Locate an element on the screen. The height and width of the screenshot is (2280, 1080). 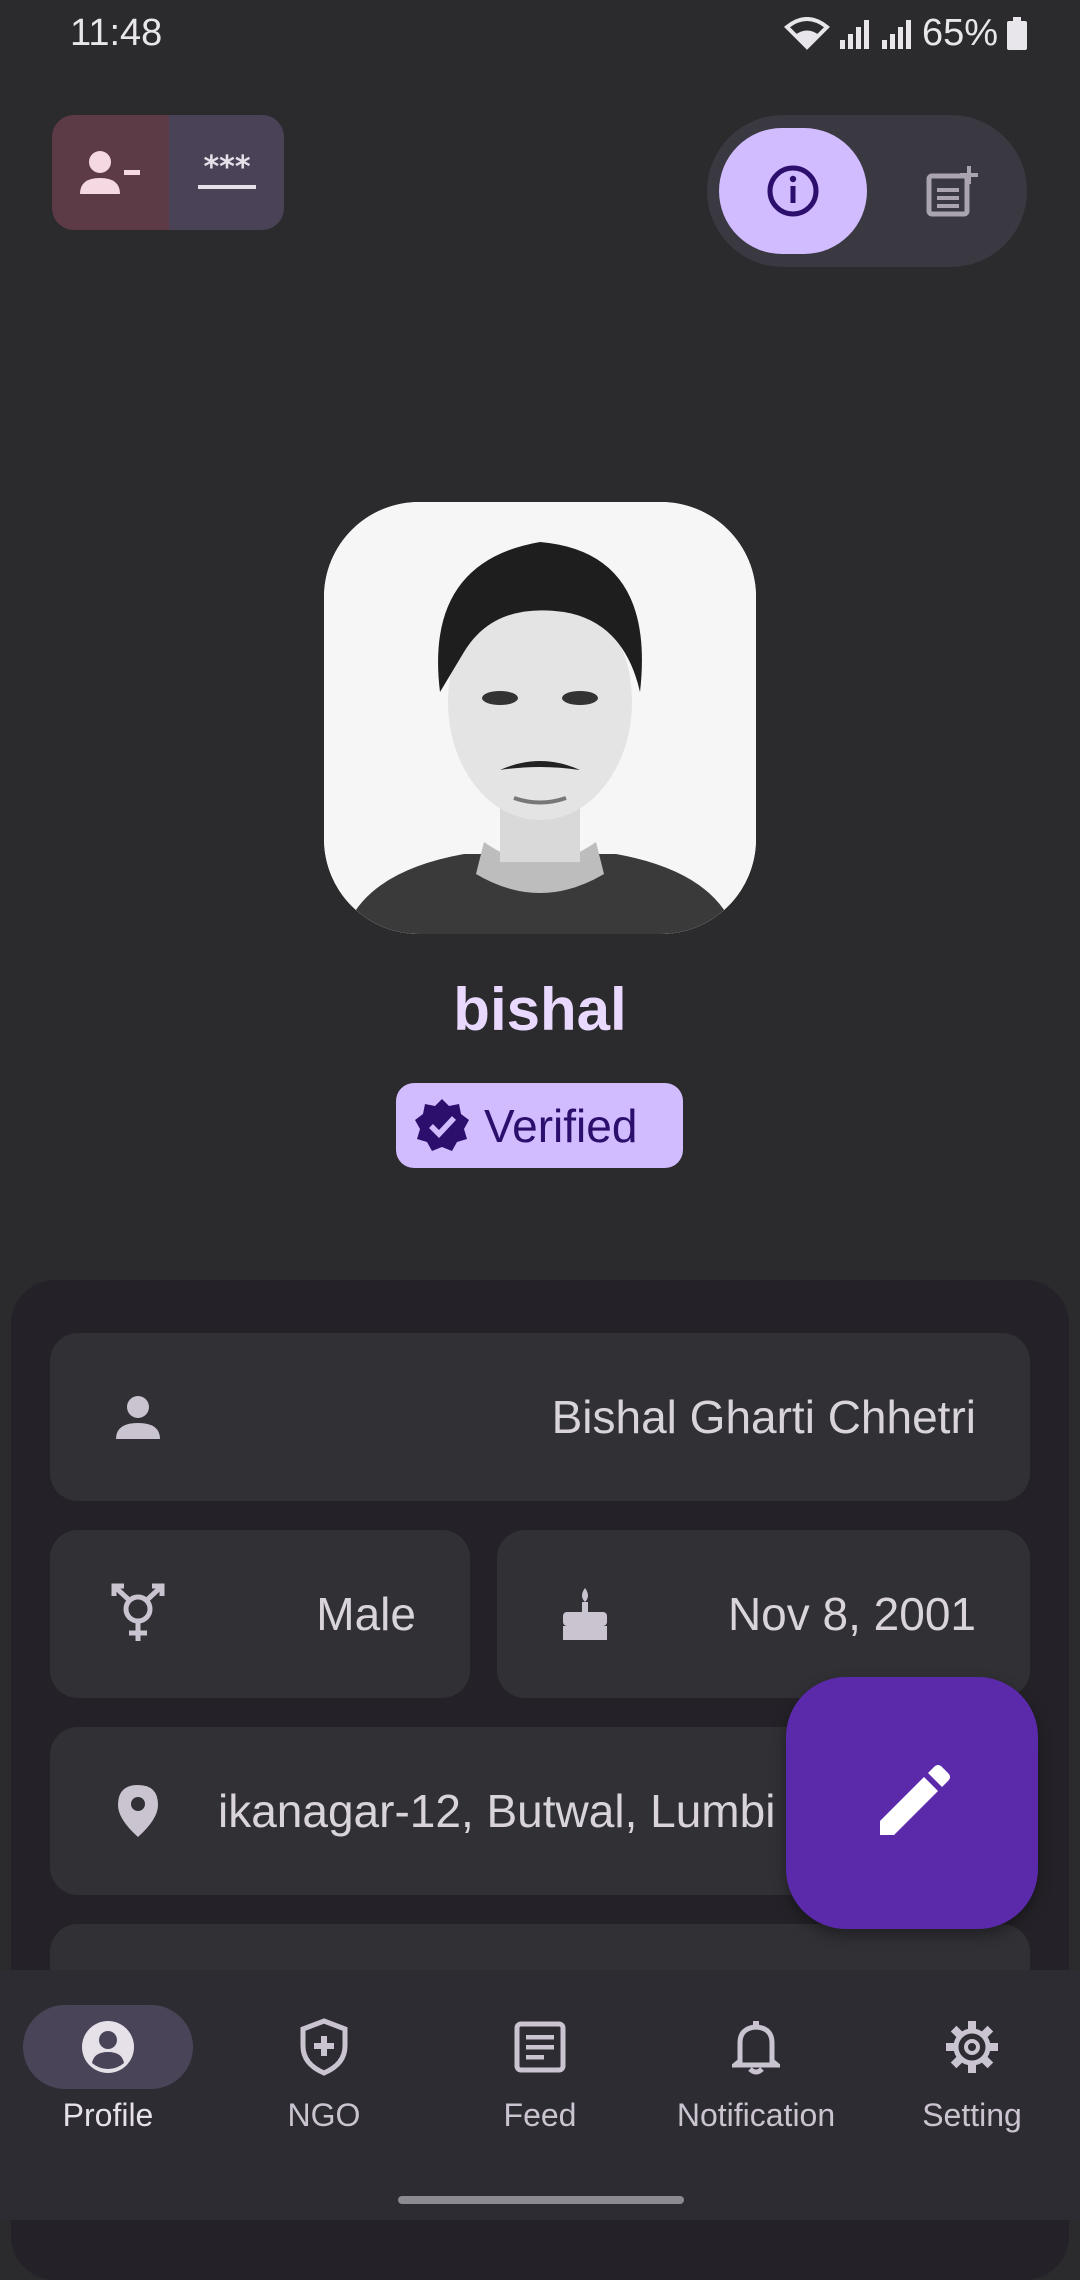
nav-label-ngo: NGO is located at coordinates (324, 2115).